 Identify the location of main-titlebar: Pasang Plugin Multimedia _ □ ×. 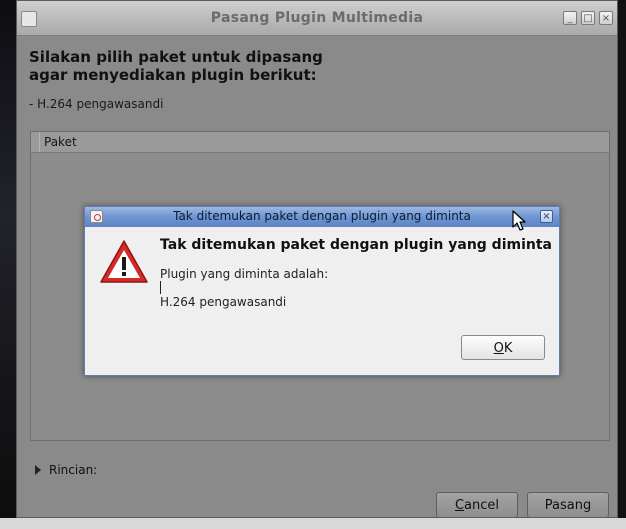
(317, 18).